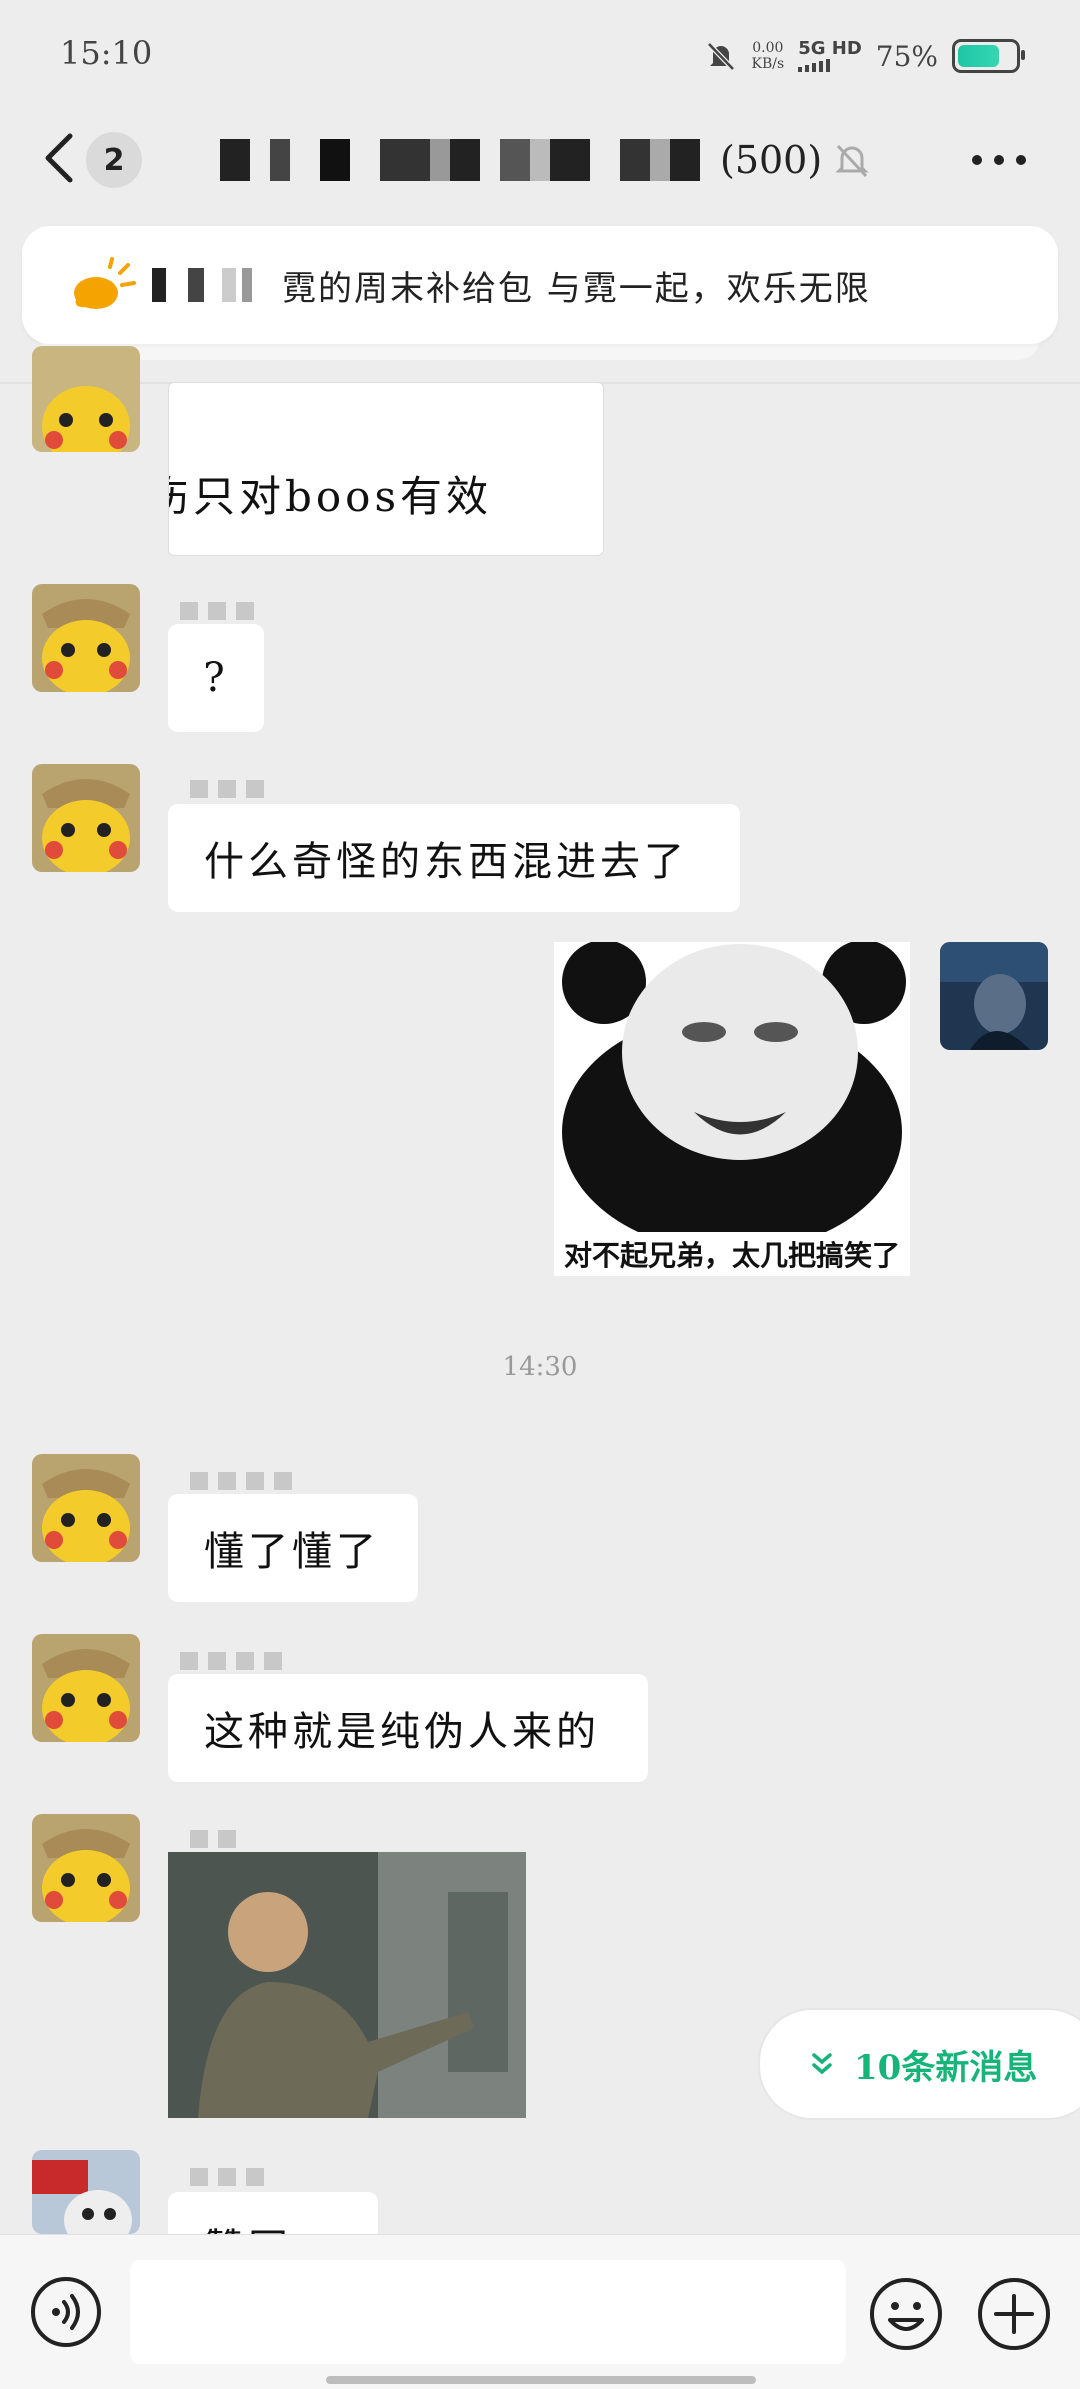 This screenshot has height=2389, width=1080. I want to click on status-icons: 0.00 KB/s 5G HD 75%, so click(864, 56).